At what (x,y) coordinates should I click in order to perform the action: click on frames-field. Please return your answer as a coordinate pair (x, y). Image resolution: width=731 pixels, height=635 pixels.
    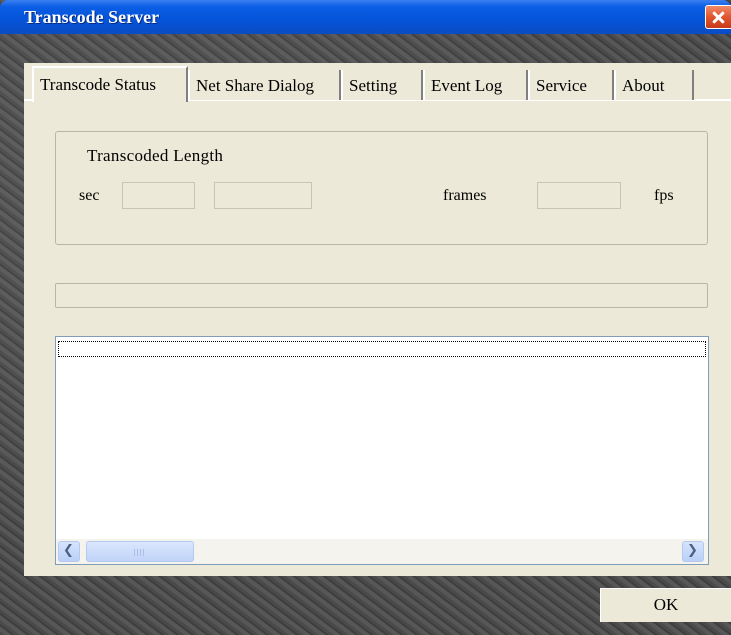
    Looking at the image, I should click on (579, 195).